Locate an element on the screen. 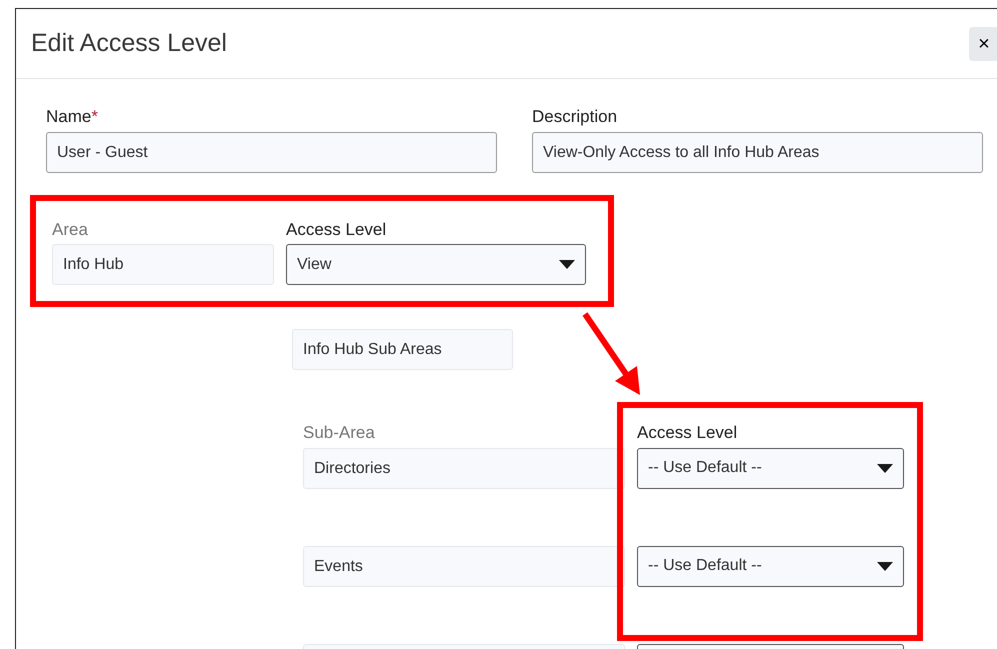 This screenshot has height=649, width=997. sub-area-field: Directories is located at coordinates (464, 468).